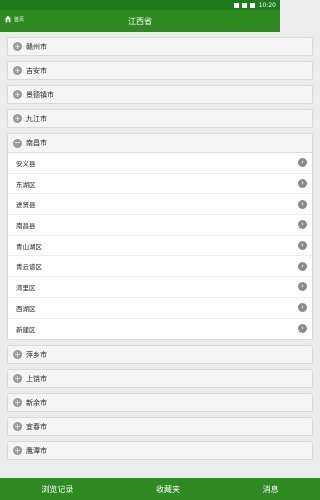  I want to click on county-row: 西湖区 ›, so click(160, 308).